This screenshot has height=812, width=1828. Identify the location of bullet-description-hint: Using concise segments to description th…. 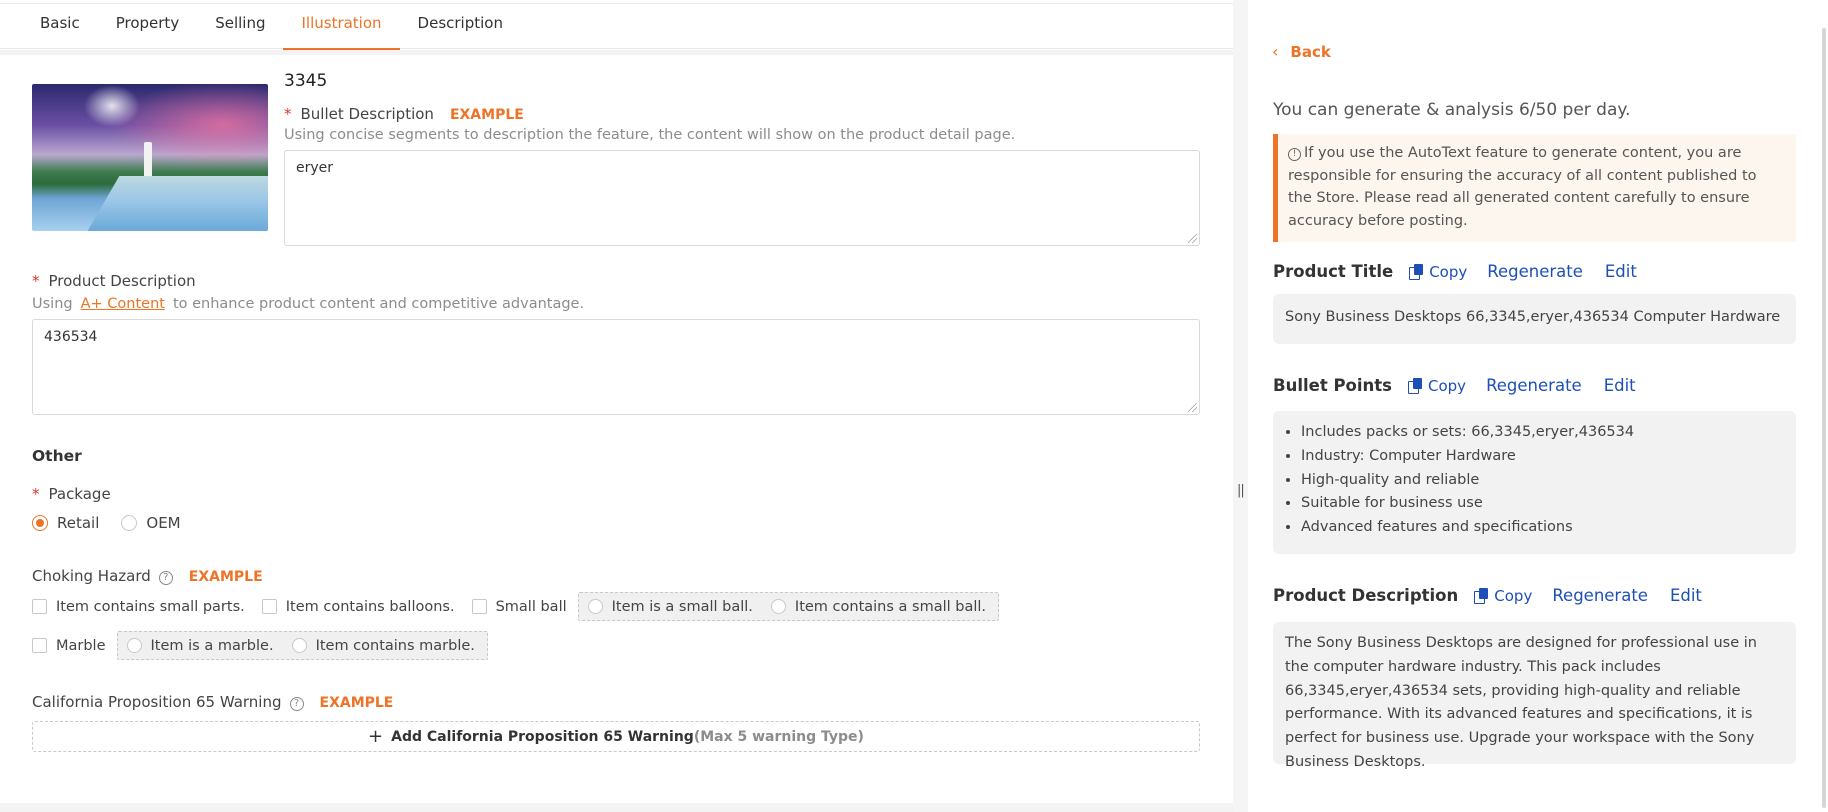
(650, 135).